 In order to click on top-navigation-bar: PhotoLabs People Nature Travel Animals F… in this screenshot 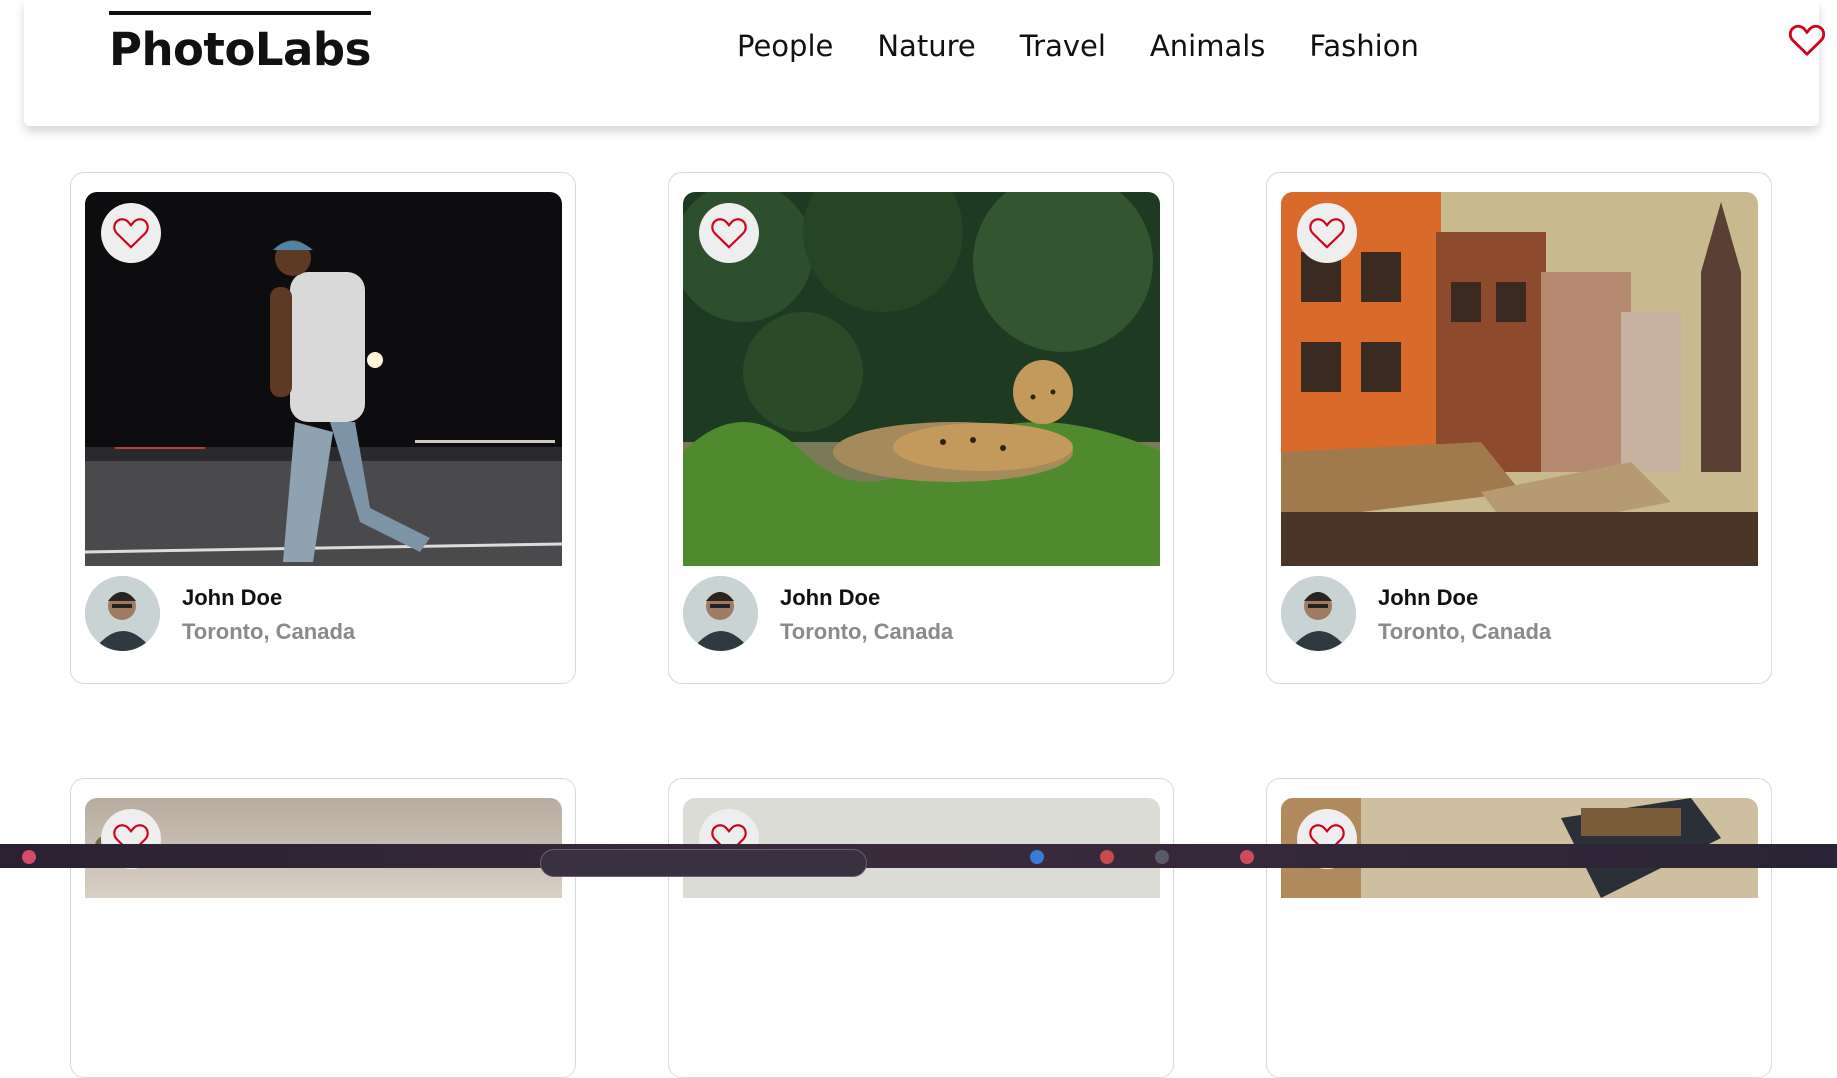, I will do `click(925, 63)`.